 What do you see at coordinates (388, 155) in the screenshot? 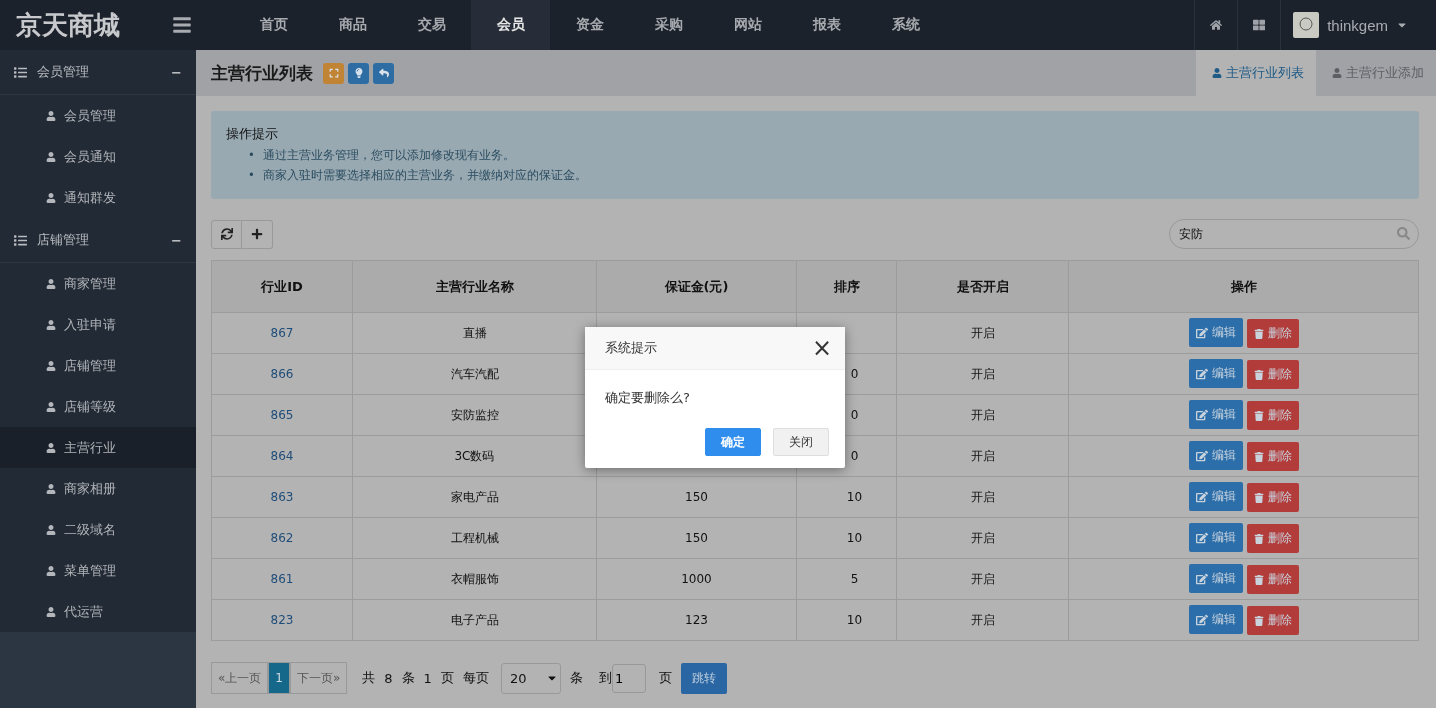
I see `tip-text: 通过主营业务管理，您可以添加修改现有业务。` at bounding box center [388, 155].